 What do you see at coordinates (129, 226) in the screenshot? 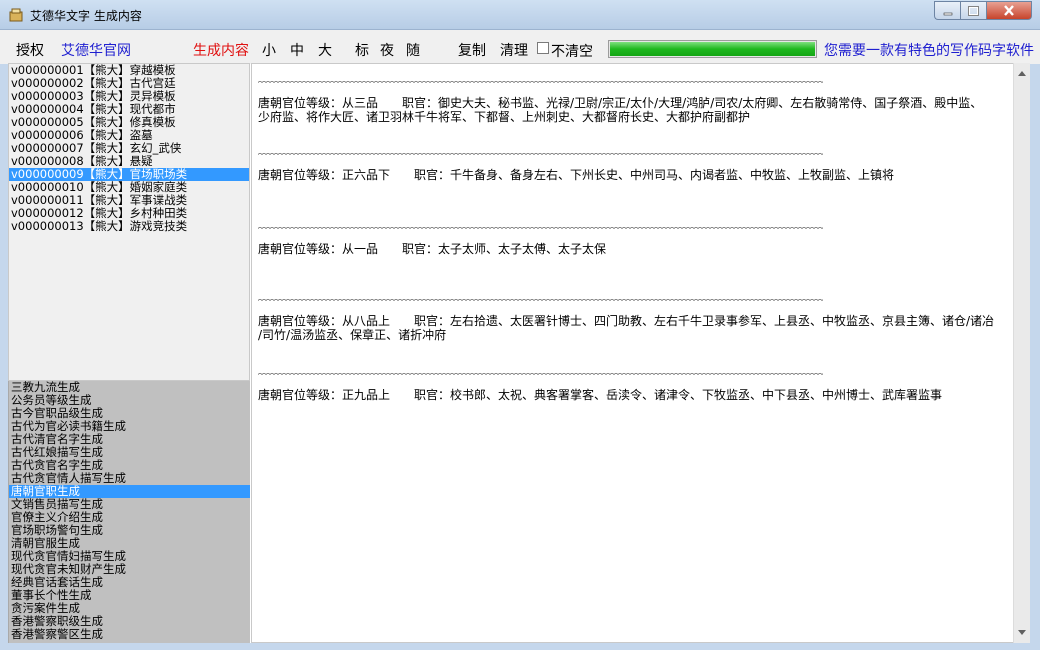
I see `template-item: v000000013【熊大】游戏竞技类` at bounding box center [129, 226].